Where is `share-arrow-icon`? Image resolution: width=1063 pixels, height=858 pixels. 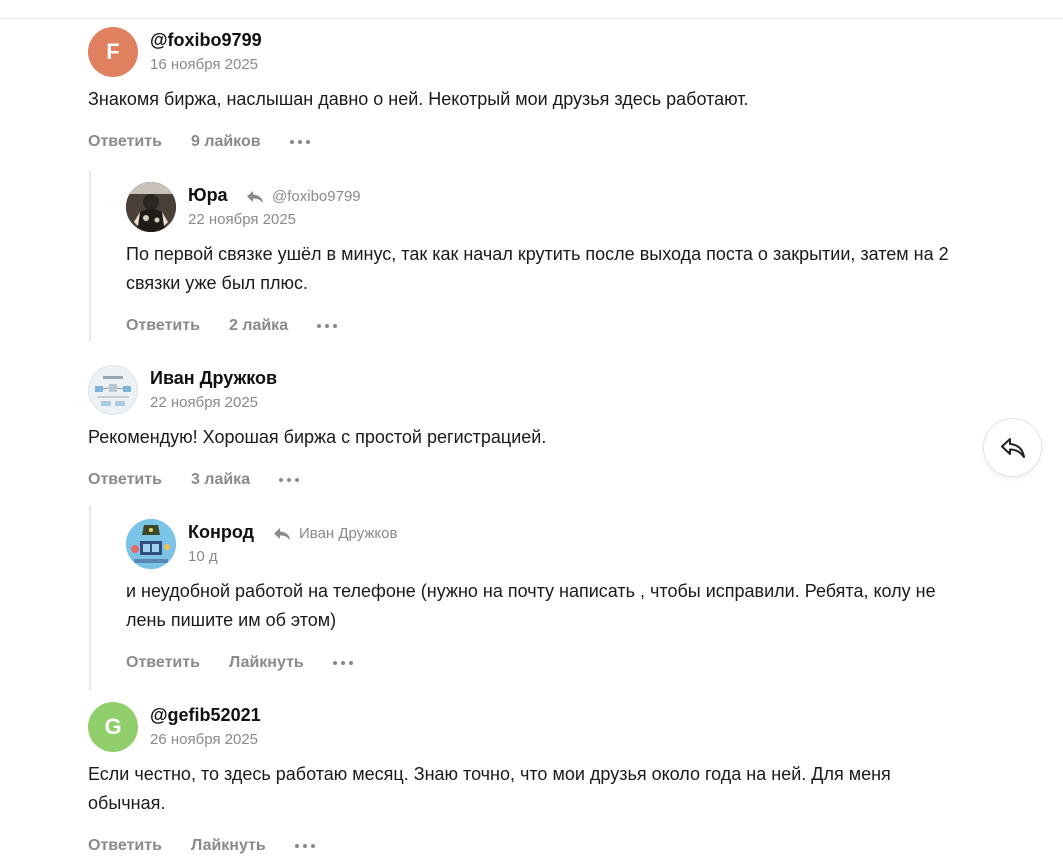 share-arrow-icon is located at coordinates (1012, 447).